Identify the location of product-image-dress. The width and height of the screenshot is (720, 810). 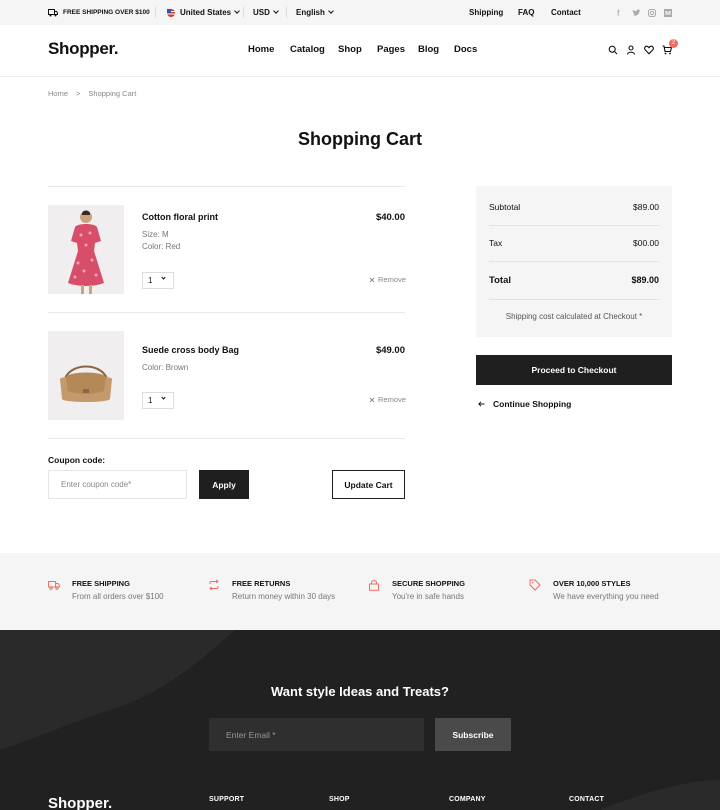
(86, 249).